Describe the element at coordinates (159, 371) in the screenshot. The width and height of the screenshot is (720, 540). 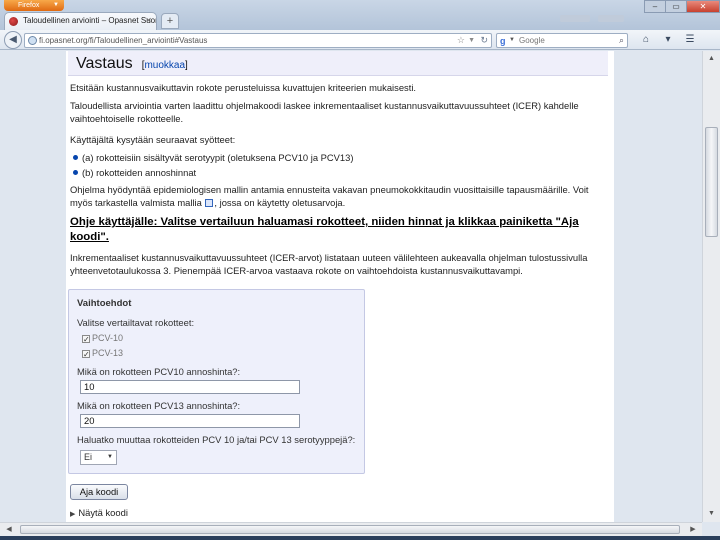
I see `pcv10-price-label: Mikä on rokotteen PCV10 annoshinta?:` at that location.